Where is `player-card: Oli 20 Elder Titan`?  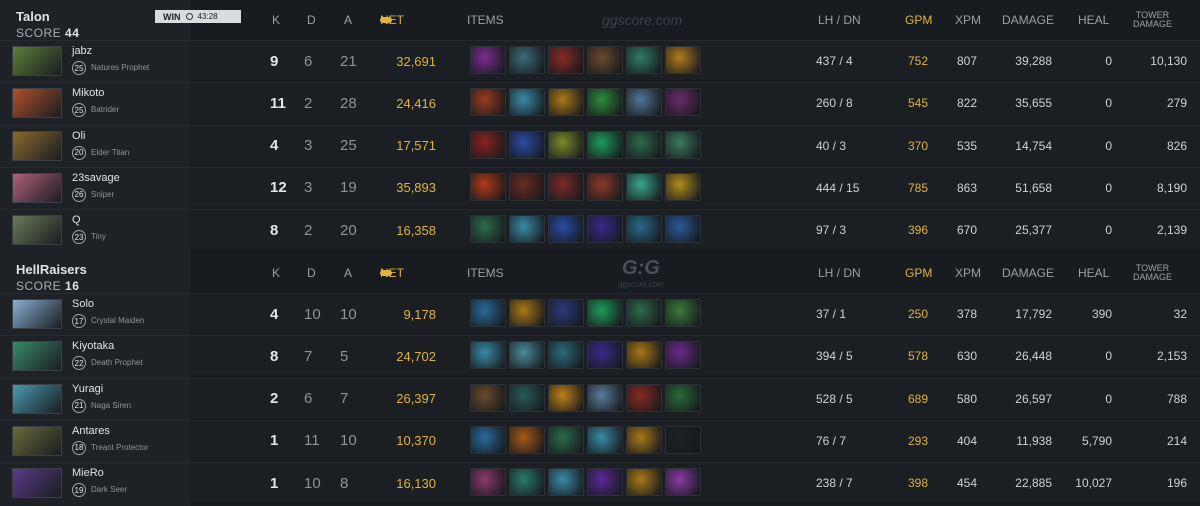 player-card: Oli 20 Elder Titan is located at coordinates (95, 144).